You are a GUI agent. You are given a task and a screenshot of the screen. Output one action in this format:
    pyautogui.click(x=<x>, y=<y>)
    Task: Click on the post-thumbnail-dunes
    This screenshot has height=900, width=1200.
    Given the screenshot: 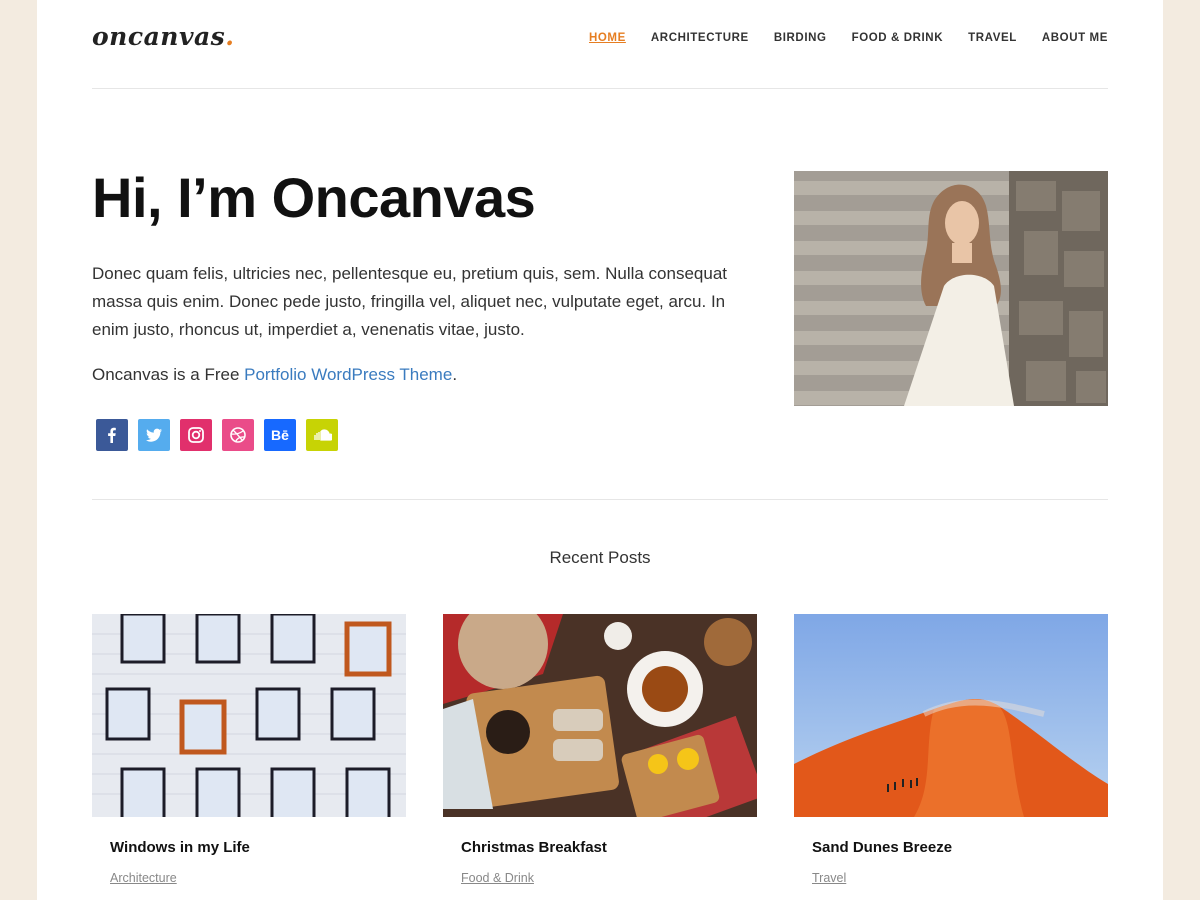 What is the action you would take?
    pyautogui.click(x=951, y=715)
    